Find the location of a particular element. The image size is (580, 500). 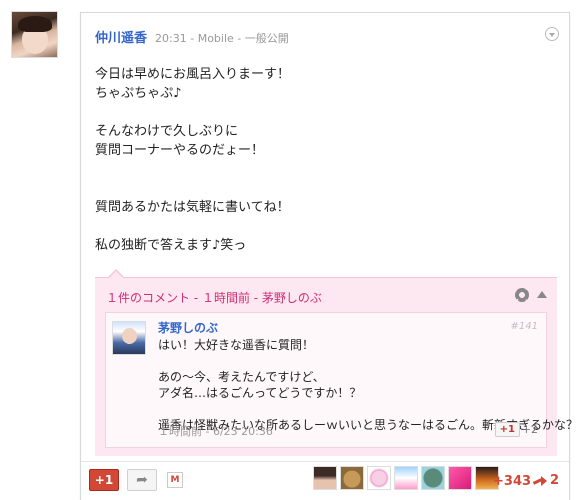

gear-icon is located at coordinates (522, 295).